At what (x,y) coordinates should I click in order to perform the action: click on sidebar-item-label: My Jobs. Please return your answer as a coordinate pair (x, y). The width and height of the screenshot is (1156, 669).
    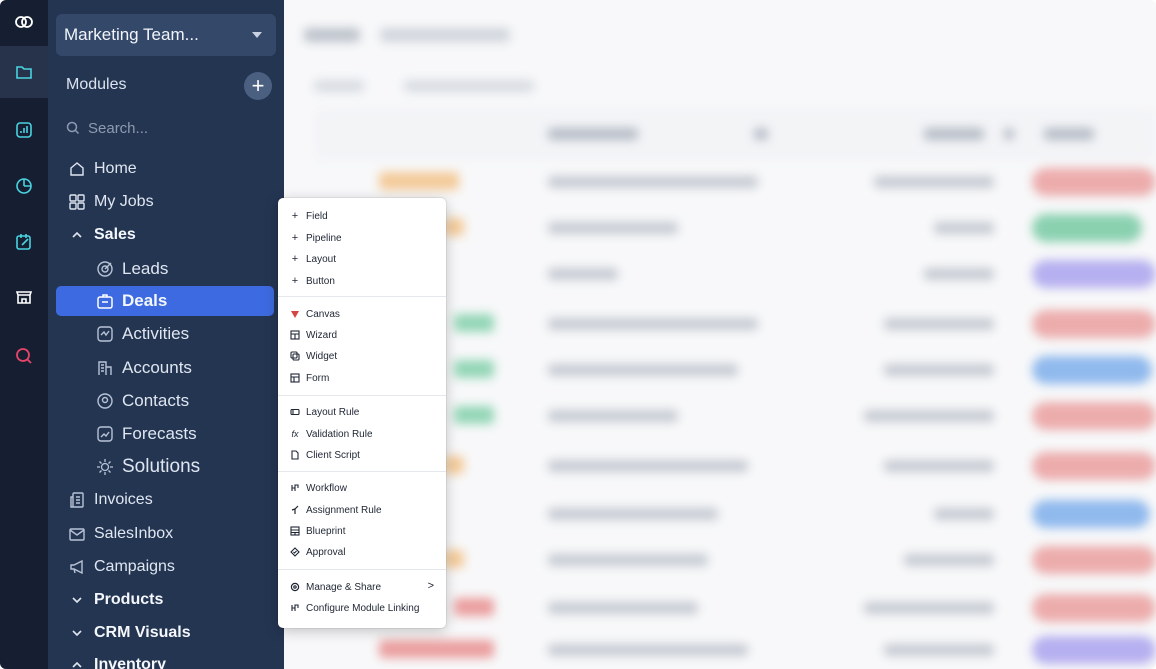
    Looking at the image, I should click on (124, 201).